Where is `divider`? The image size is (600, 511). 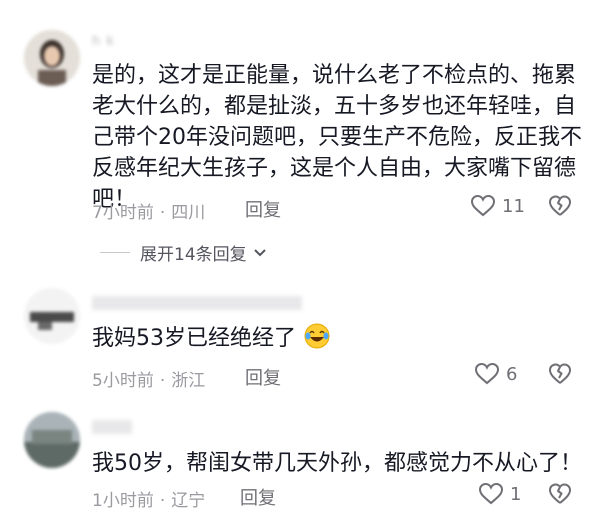
divider is located at coordinates (115, 252).